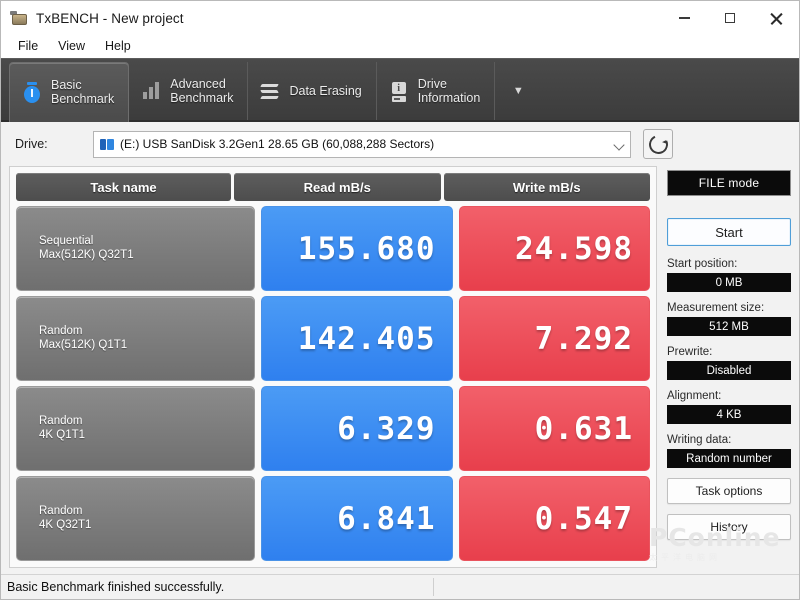  Describe the element at coordinates (546, 187) in the screenshot. I see `column-header-write: Write mB/s` at that location.